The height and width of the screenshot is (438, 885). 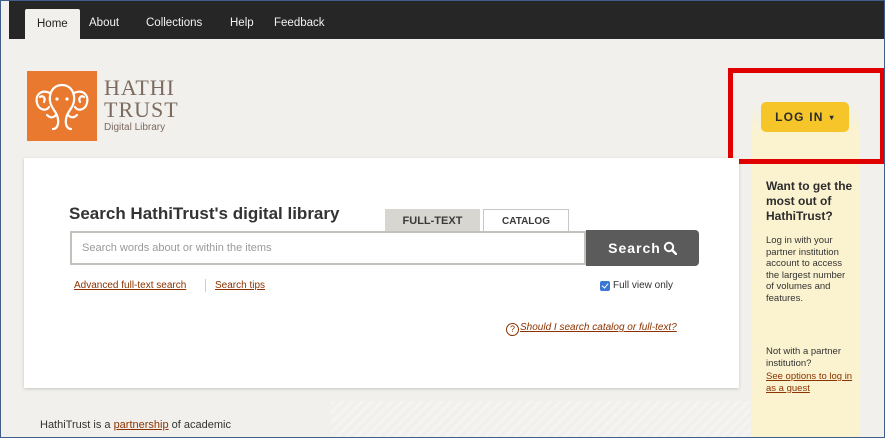 What do you see at coordinates (204, 213) in the screenshot?
I see `search-title: Search HathiTrust's digital library` at bounding box center [204, 213].